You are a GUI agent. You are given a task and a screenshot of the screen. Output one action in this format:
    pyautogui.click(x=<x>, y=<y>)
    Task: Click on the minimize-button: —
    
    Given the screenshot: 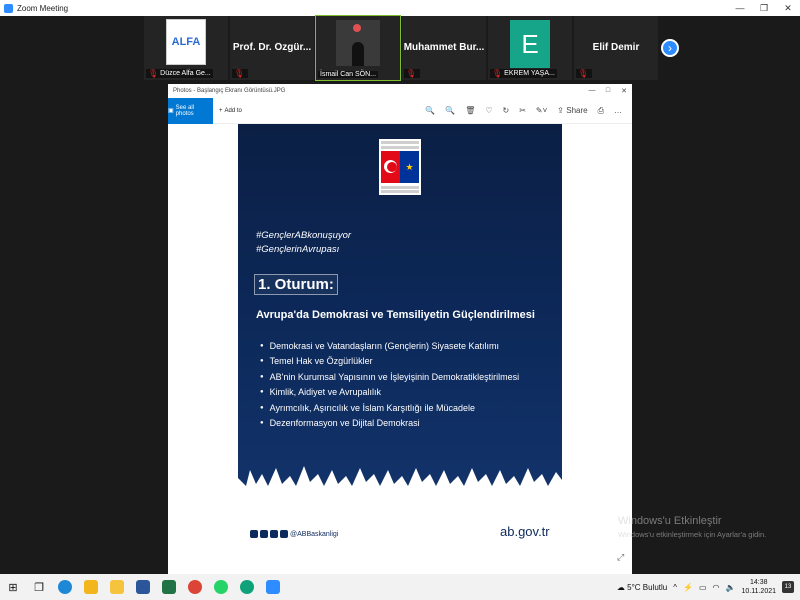 What is the action you would take?
    pyautogui.click(x=740, y=8)
    